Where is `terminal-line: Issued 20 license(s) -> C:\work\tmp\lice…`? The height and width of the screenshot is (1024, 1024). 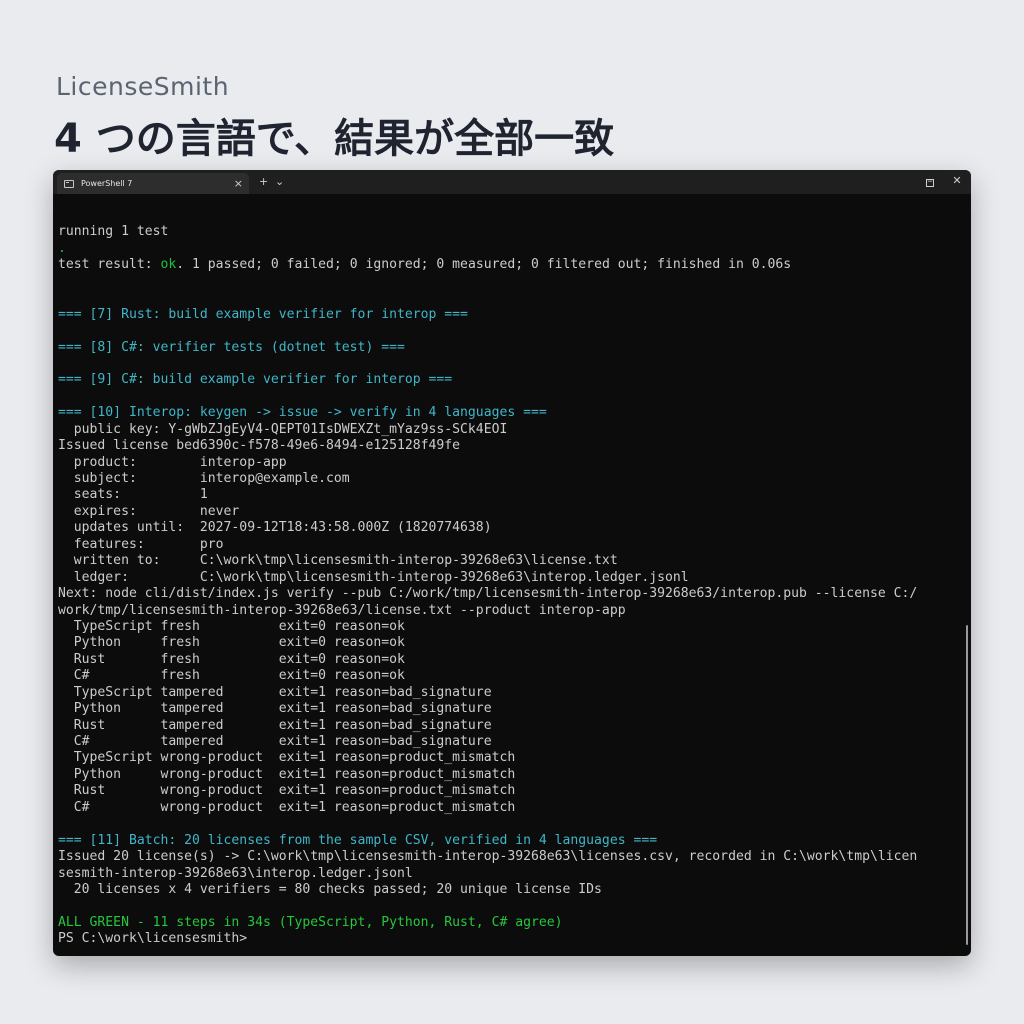 terminal-line: Issued 20 license(s) -> C:\work\tmp\lice… is located at coordinates (488, 857).